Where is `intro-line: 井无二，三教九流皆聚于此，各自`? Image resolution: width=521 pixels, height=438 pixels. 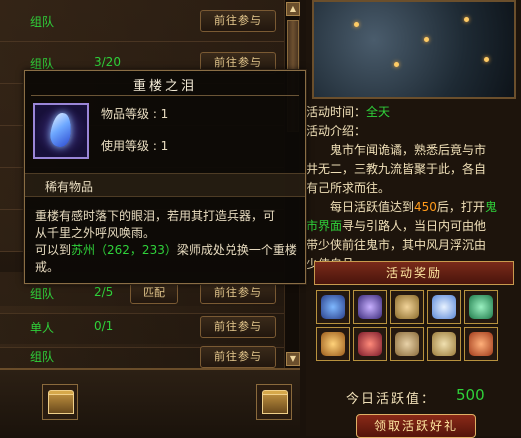
intro-line: 井无二，三教九流皆聚于此，各自 is located at coordinates (396, 169).